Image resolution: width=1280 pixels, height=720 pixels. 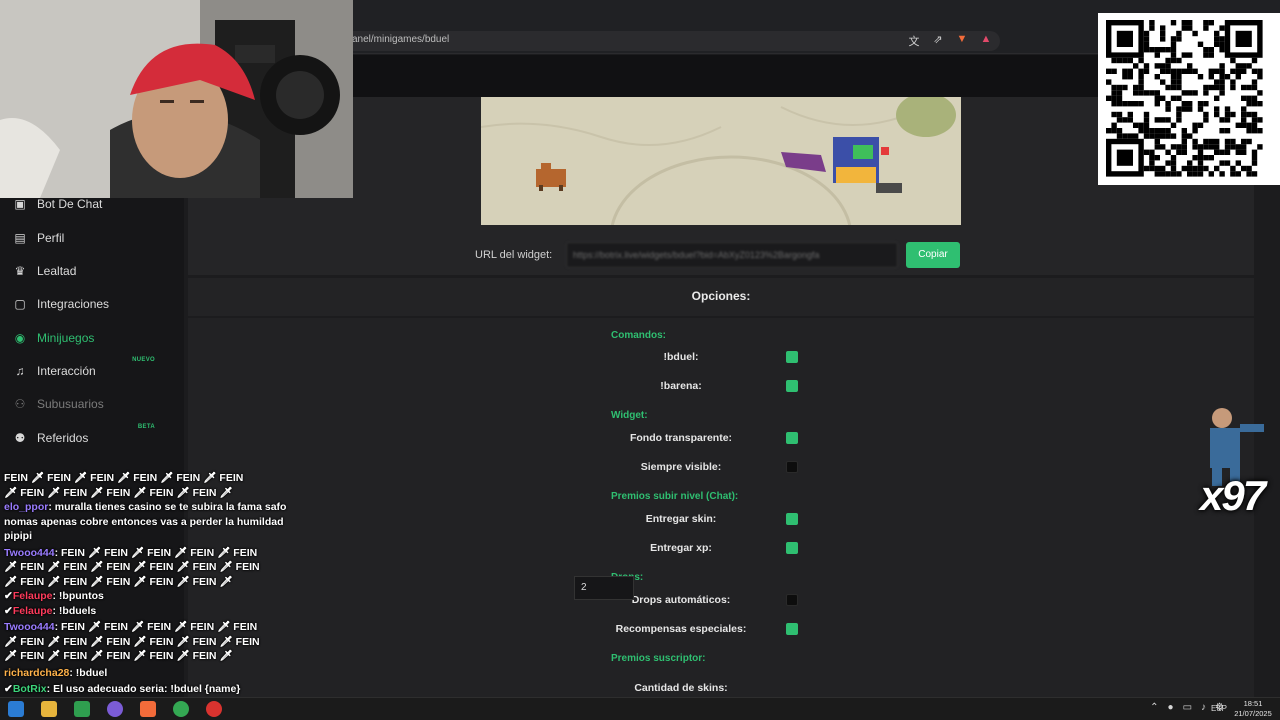 I want to click on transparent-background-checkbox, so click(x=792, y=438).